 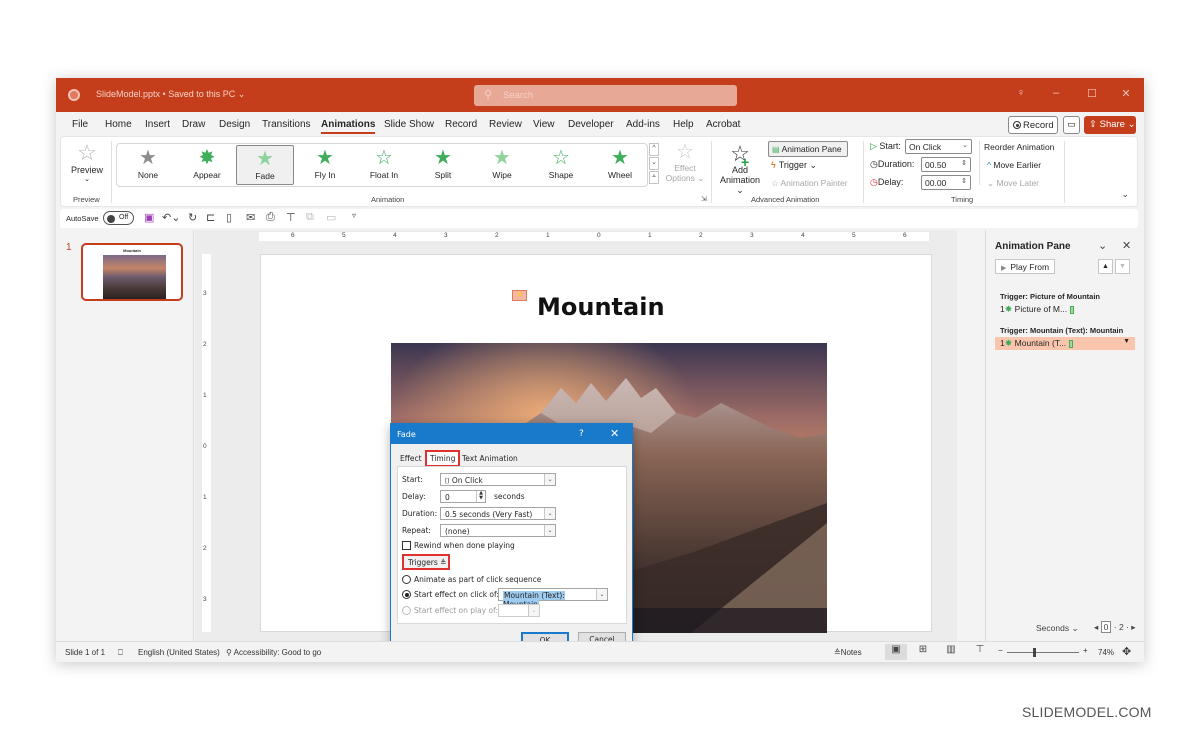 I want to click on comment-icon: ▭, so click(x=331, y=217).